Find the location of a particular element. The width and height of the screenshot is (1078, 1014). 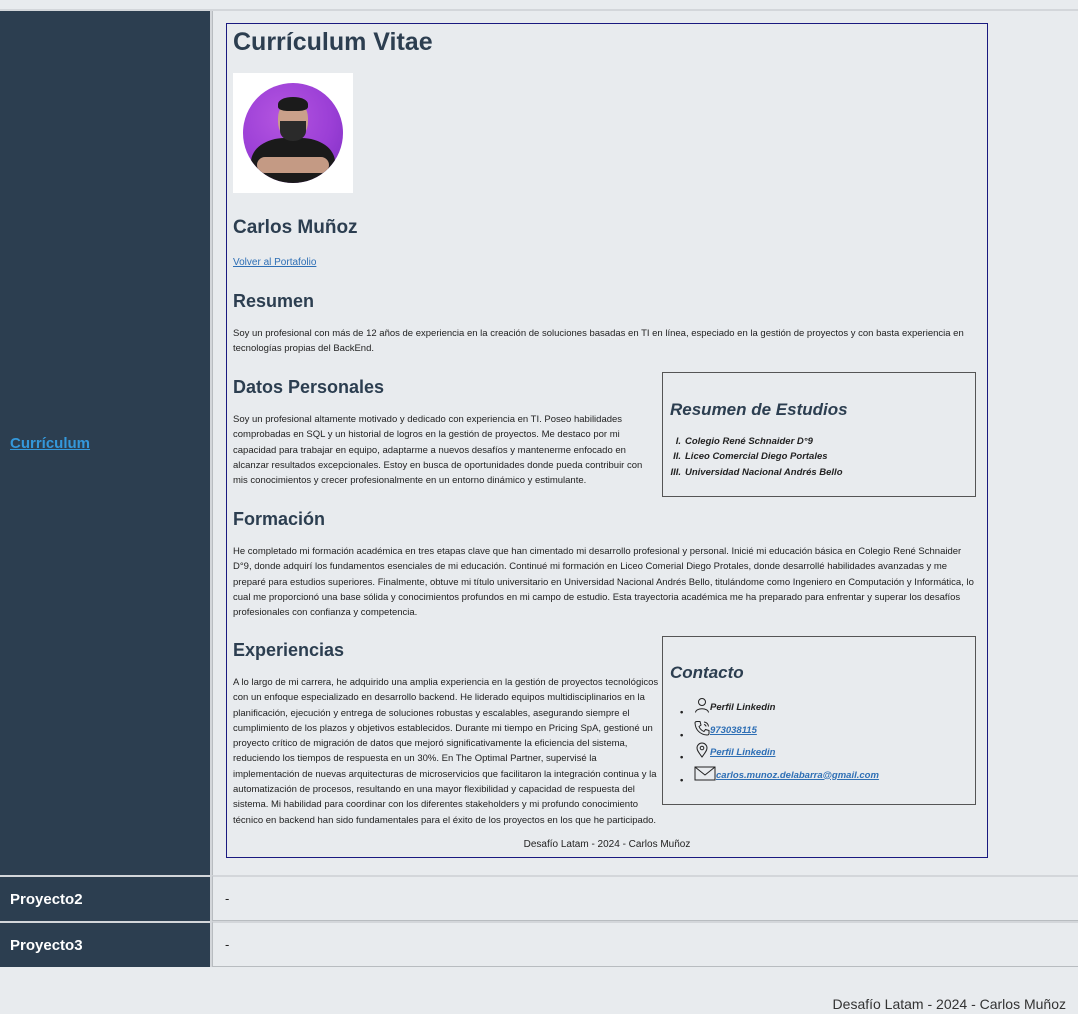

datos-personales-heading: Datos Personales is located at coordinates (309, 387).